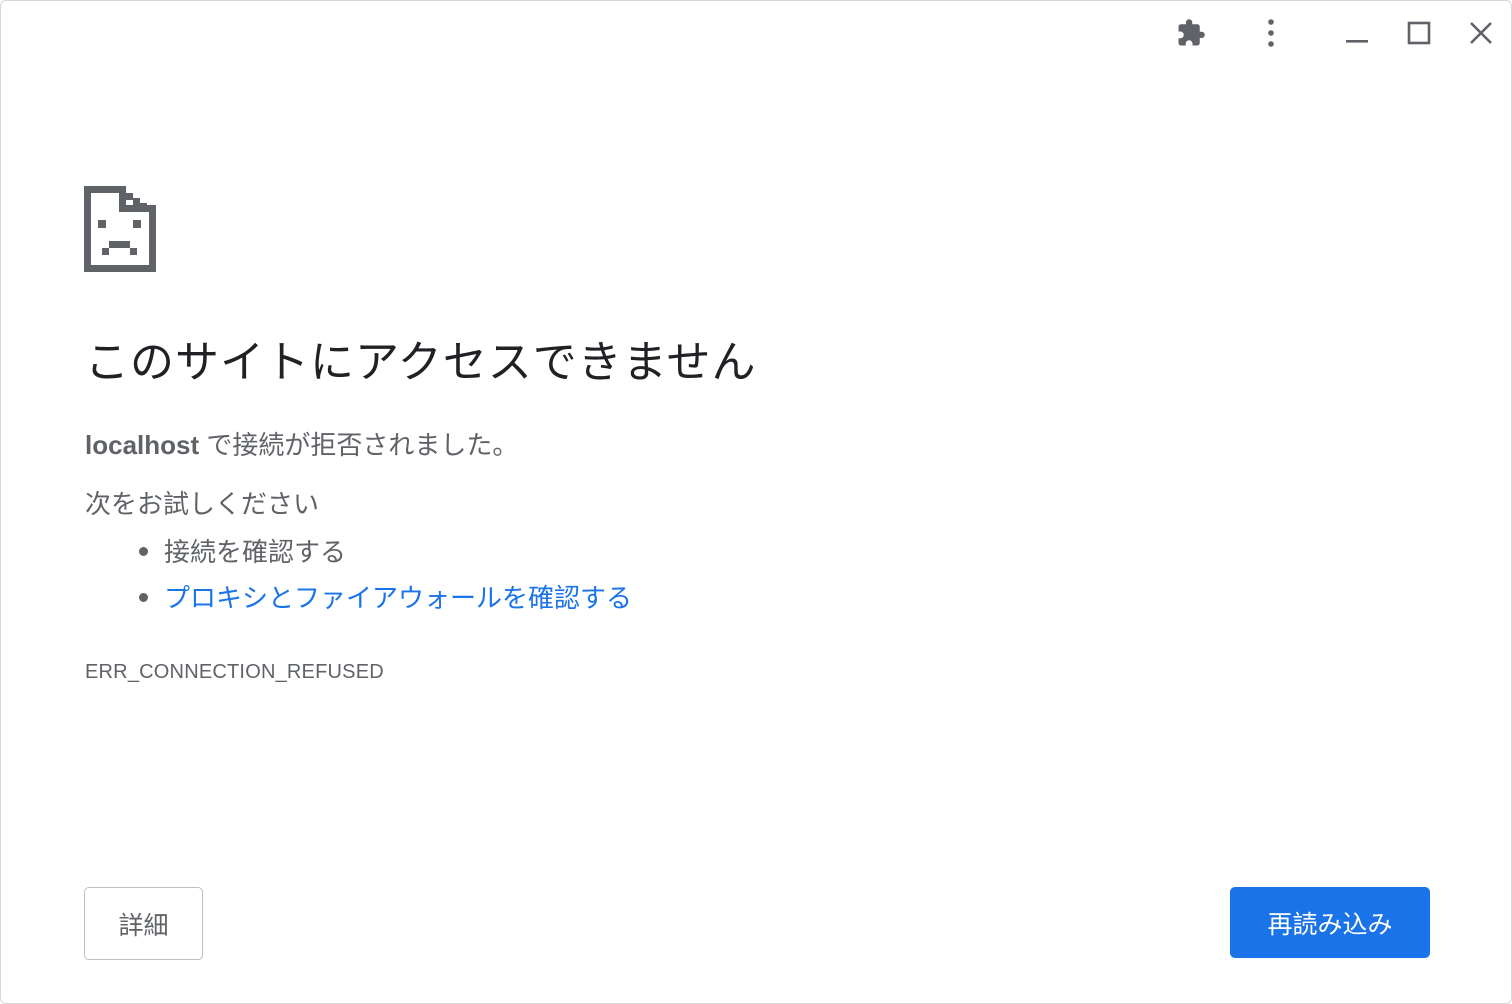  Describe the element at coordinates (398, 598) in the screenshot. I see `check-proxy-firewall-link: プロキシとファイアウォールを確認する` at that location.